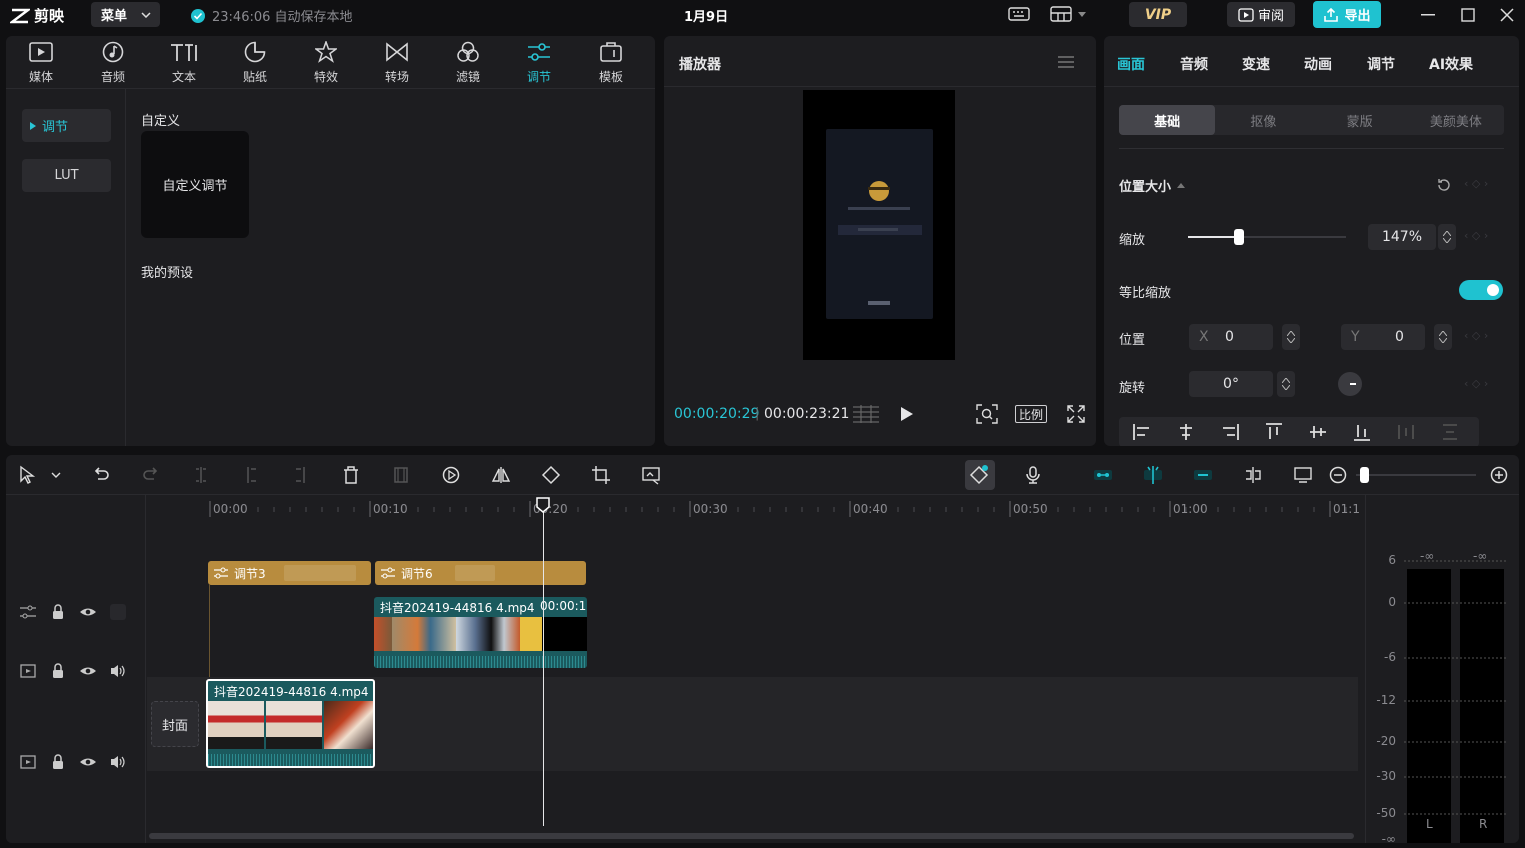 The width and height of the screenshot is (1525, 848). Describe the element at coordinates (1131, 64) in the screenshot. I see `properties-tab: 画面` at that location.